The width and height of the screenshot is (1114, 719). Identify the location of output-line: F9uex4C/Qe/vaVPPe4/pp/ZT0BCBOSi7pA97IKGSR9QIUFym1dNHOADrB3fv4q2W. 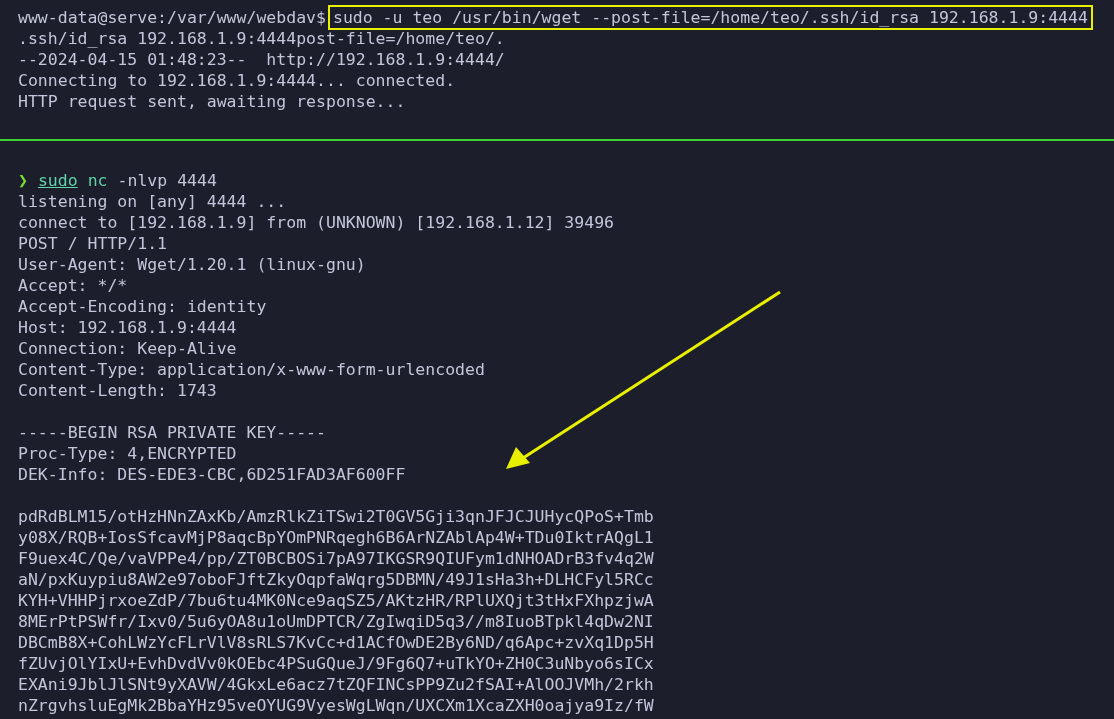
(336, 558).